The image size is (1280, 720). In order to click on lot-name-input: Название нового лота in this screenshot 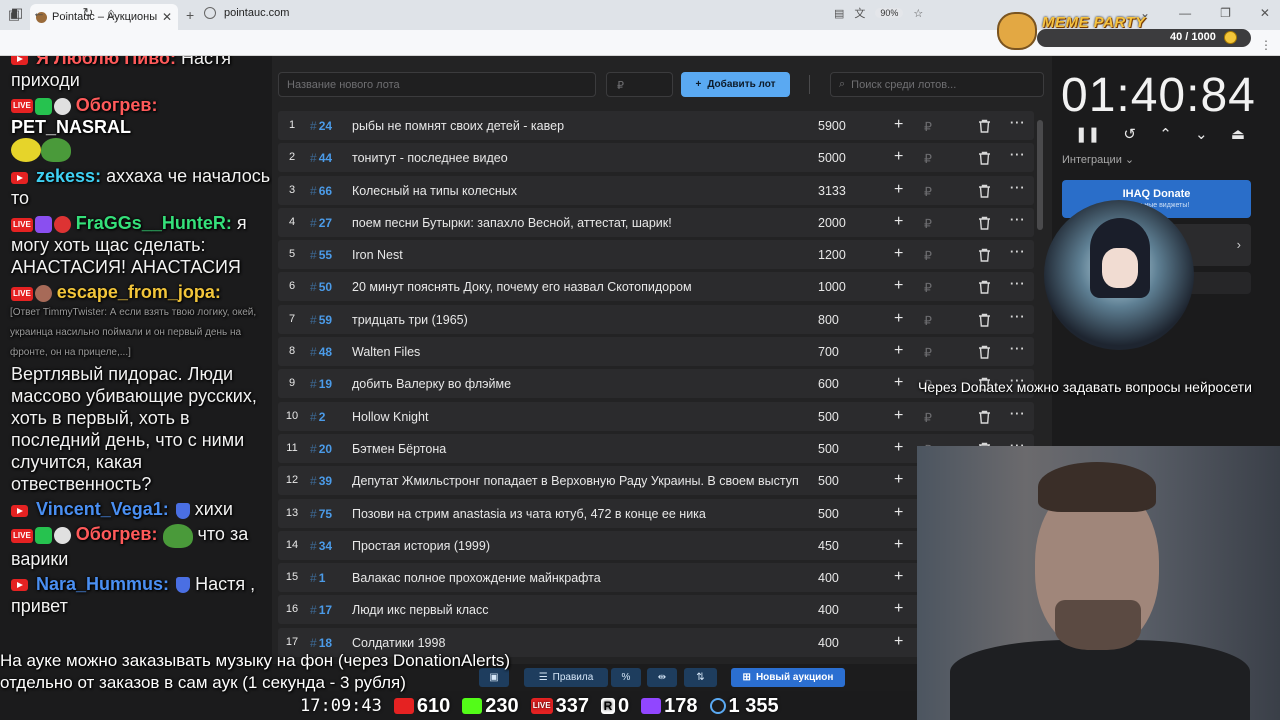, I will do `click(437, 84)`.